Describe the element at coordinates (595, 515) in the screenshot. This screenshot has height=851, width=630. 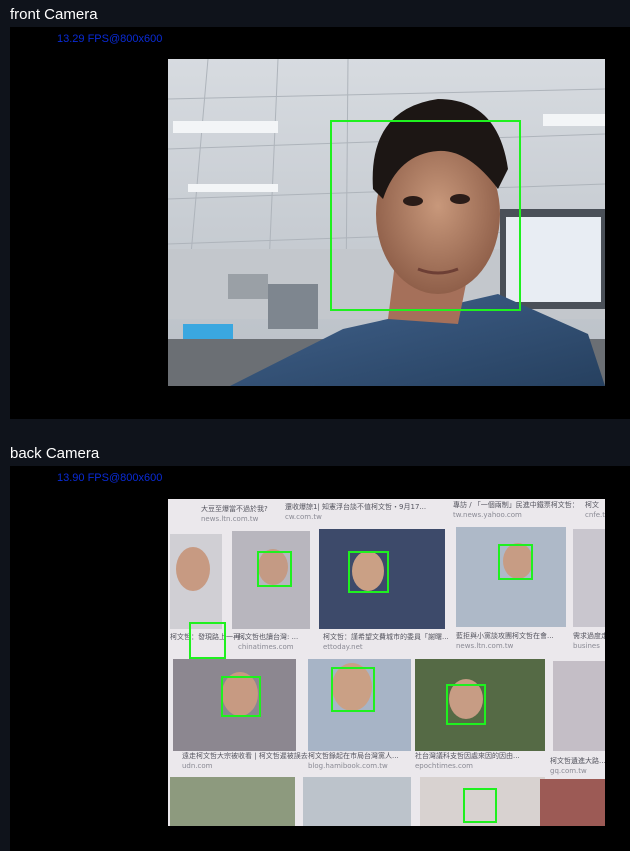
I see `caption-4-src: cnfe.tw` at that location.